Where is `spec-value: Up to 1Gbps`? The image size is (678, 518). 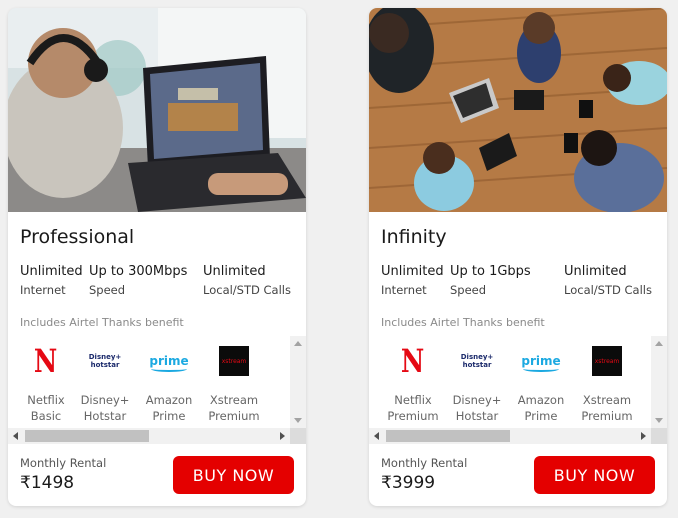 spec-value: Up to 1Gbps is located at coordinates (490, 271).